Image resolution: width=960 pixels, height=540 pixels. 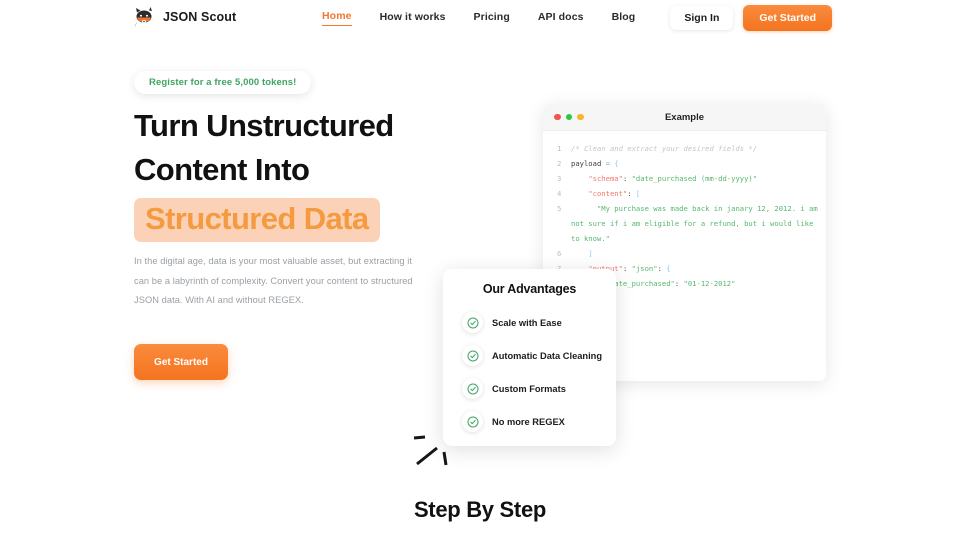 I want to click on advantage-label: Scale with Ease, so click(x=527, y=322).